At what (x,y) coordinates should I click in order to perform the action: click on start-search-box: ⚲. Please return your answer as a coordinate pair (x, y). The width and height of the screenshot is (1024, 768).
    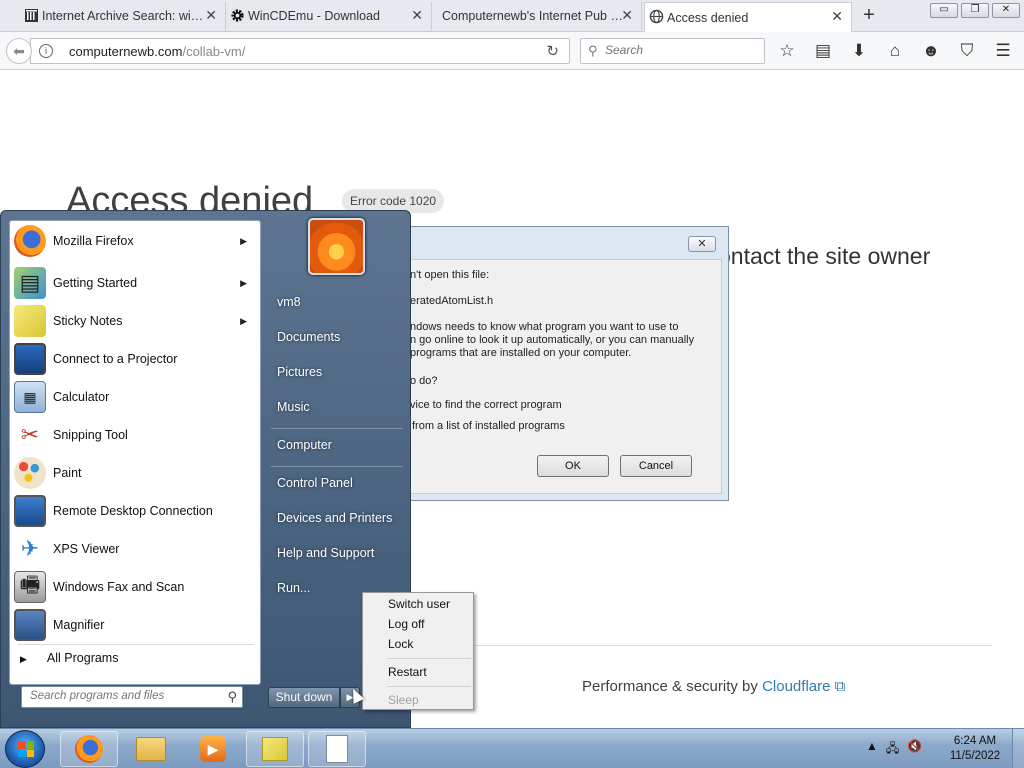
    Looking at the image, I should click on (132, 697).